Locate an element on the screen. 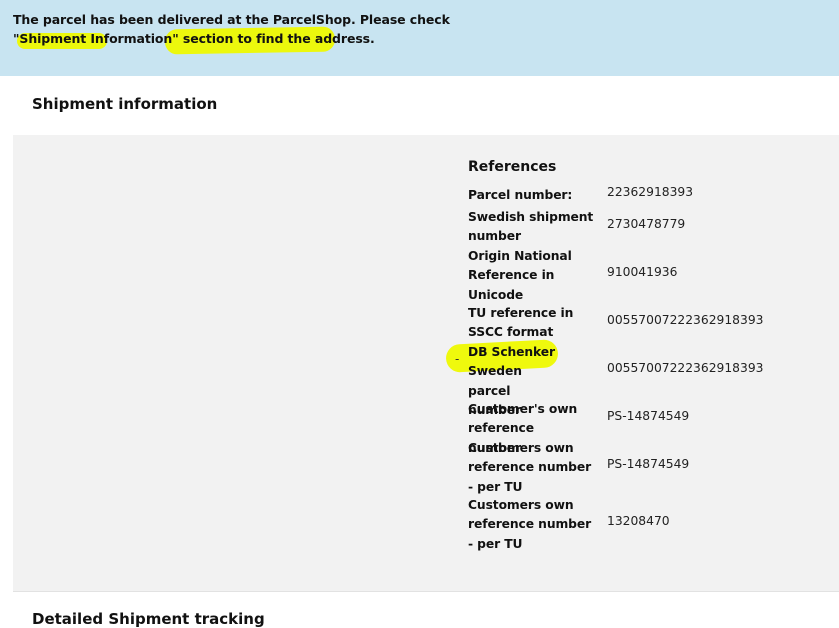  shipment-info-title: Shipment information is located at coordinates (125, 104).